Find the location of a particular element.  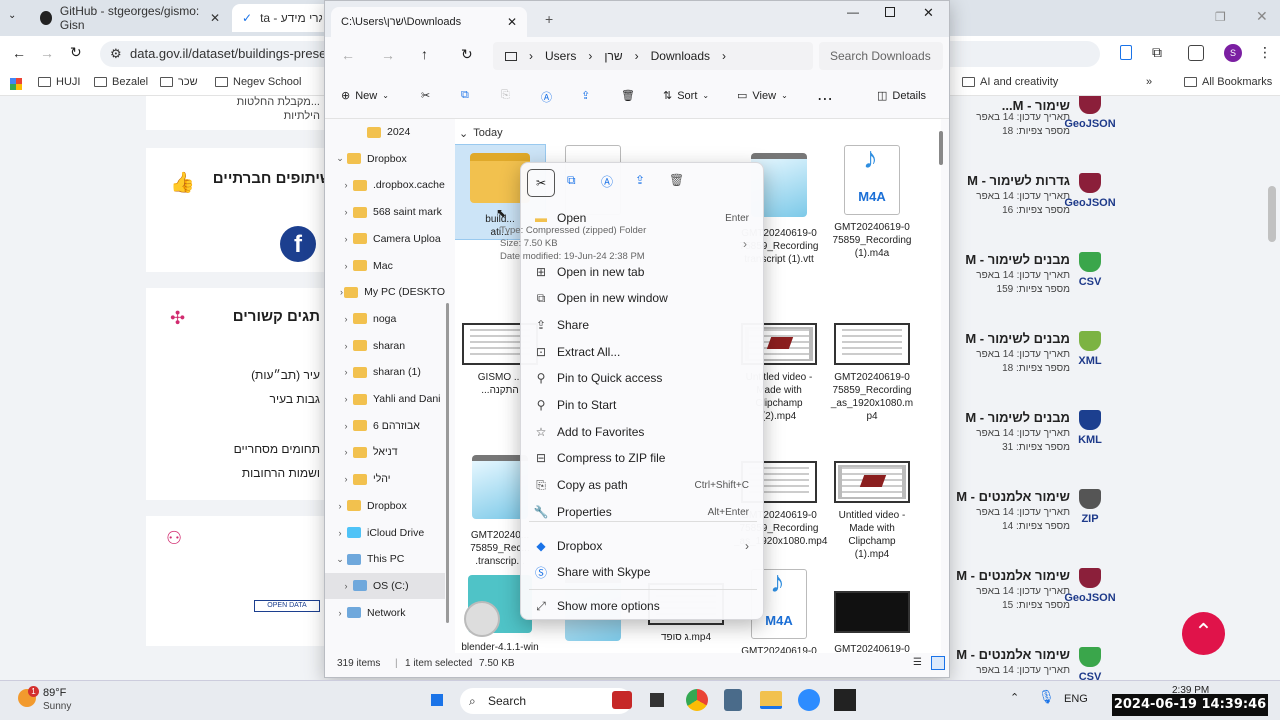

bookmark-ai-creativity: AI and creativity is located at coordinates (1010, 82).